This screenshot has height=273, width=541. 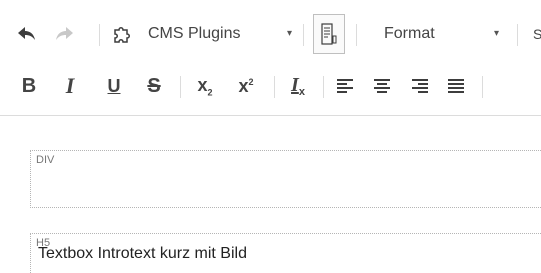 I want to click on show-blocks-button, so click(x=329, y=34).